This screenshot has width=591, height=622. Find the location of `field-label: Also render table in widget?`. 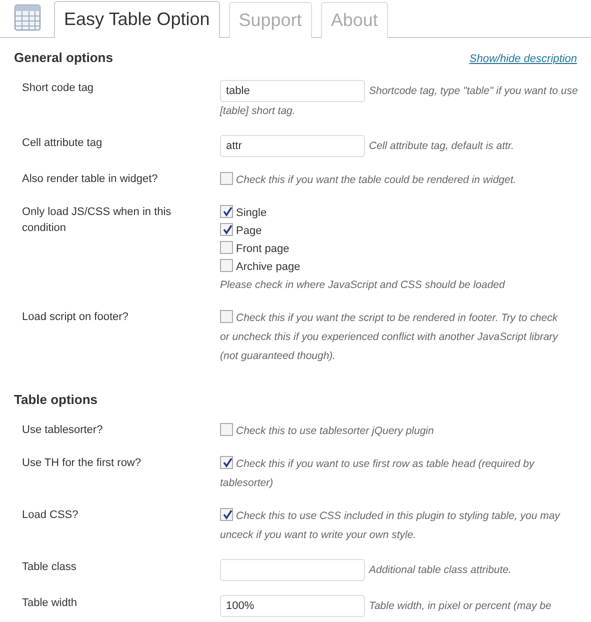

field-label: Also render table in widget? is located at coordinates (90, 179).